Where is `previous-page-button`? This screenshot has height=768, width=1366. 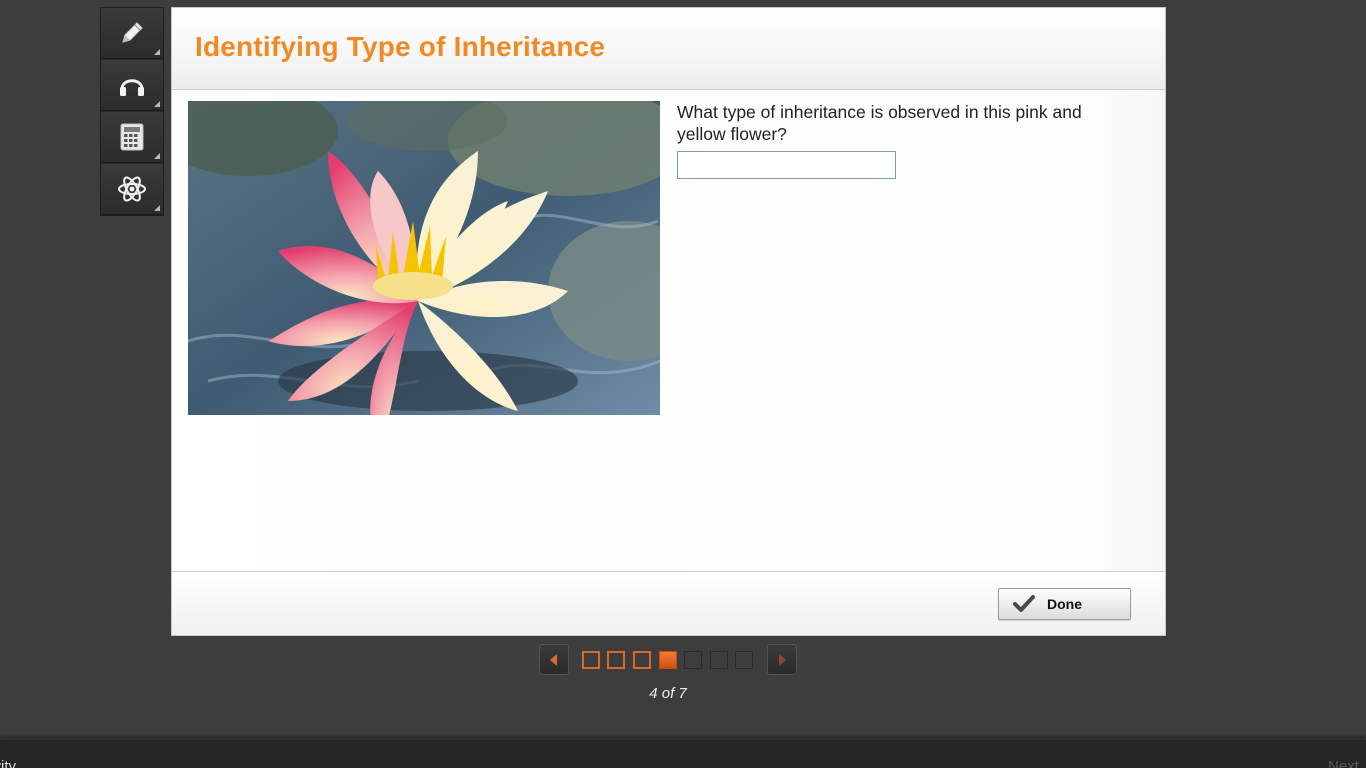
previous-page-button is located at coordinates (554, 659).